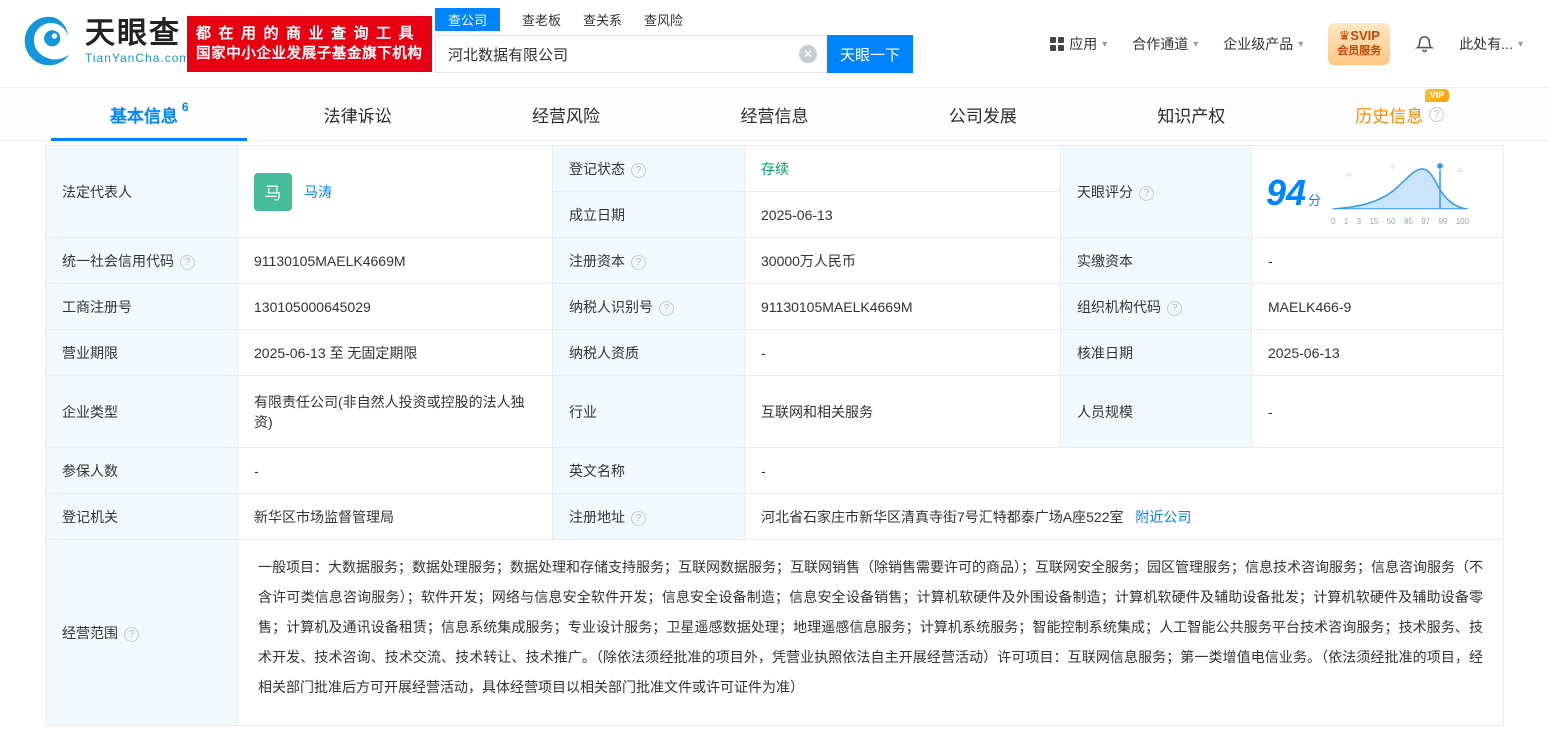 The height and width of the screenshot is (733, 1549). Describe the element at coordinates (611, 306) in the screenshot. I see `label-text: 纳税人识别号` at that location.